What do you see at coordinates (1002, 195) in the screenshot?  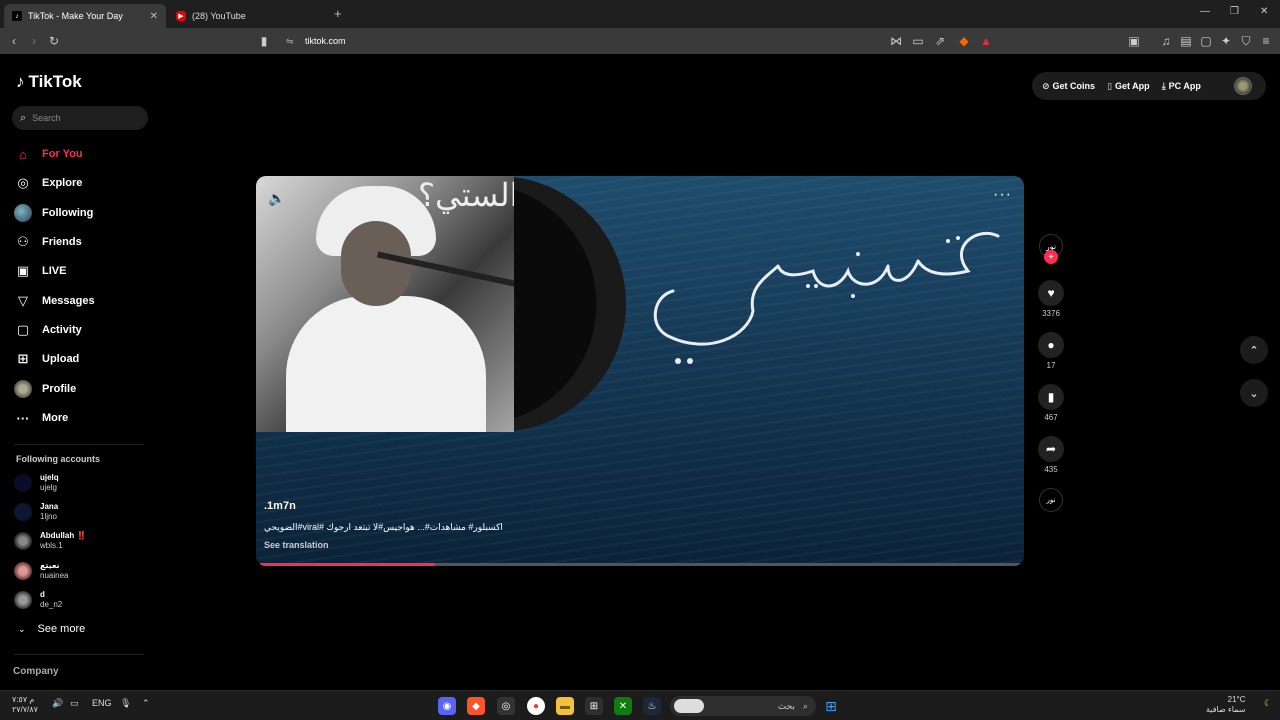 I see `more-options-icon: ···` at bounding box center [1002, 195].